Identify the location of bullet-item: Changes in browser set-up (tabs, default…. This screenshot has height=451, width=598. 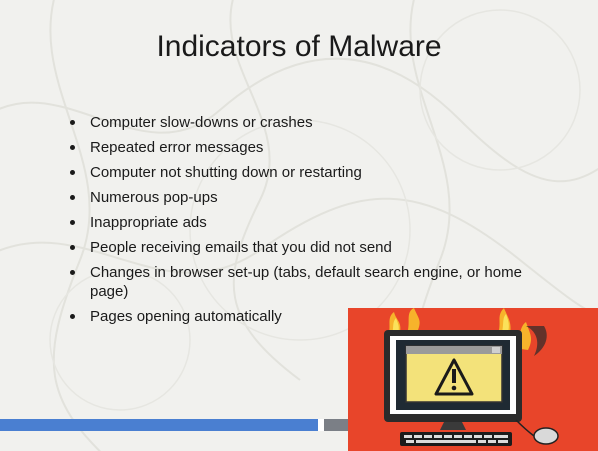
(301, 282).